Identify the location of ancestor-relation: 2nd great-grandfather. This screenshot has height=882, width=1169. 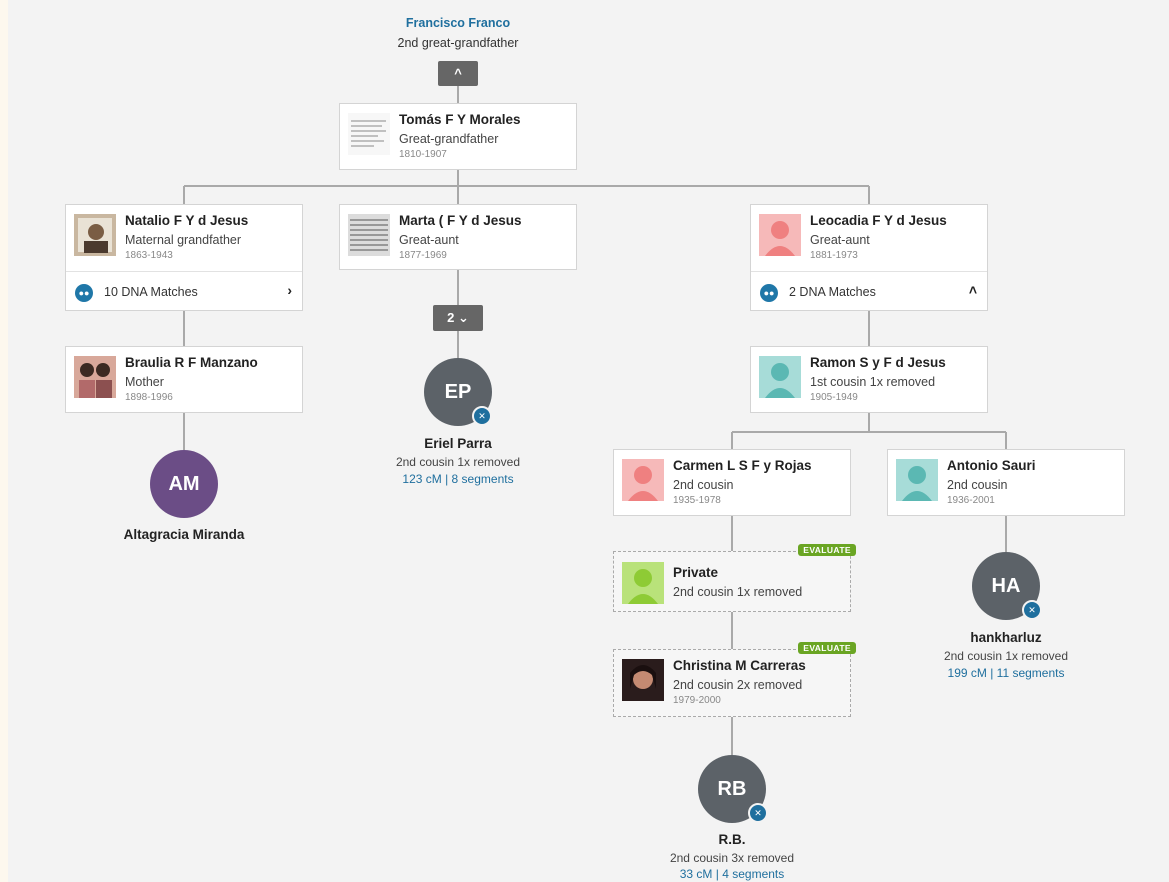
(458, 43).